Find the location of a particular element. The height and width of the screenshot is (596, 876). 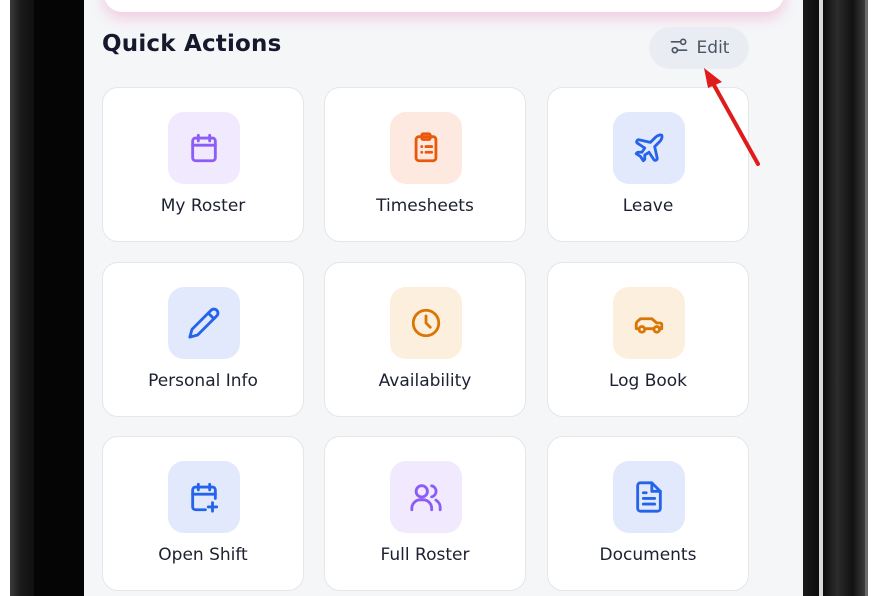

phone-frame-left is located at coordinates (42, 298).